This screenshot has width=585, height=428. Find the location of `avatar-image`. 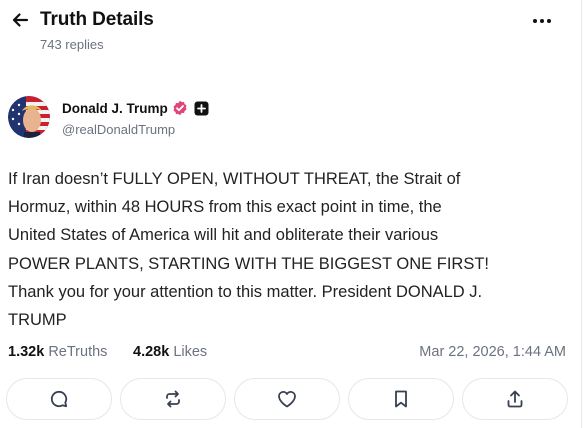

avatar-image is located at coordinates (29, 117).